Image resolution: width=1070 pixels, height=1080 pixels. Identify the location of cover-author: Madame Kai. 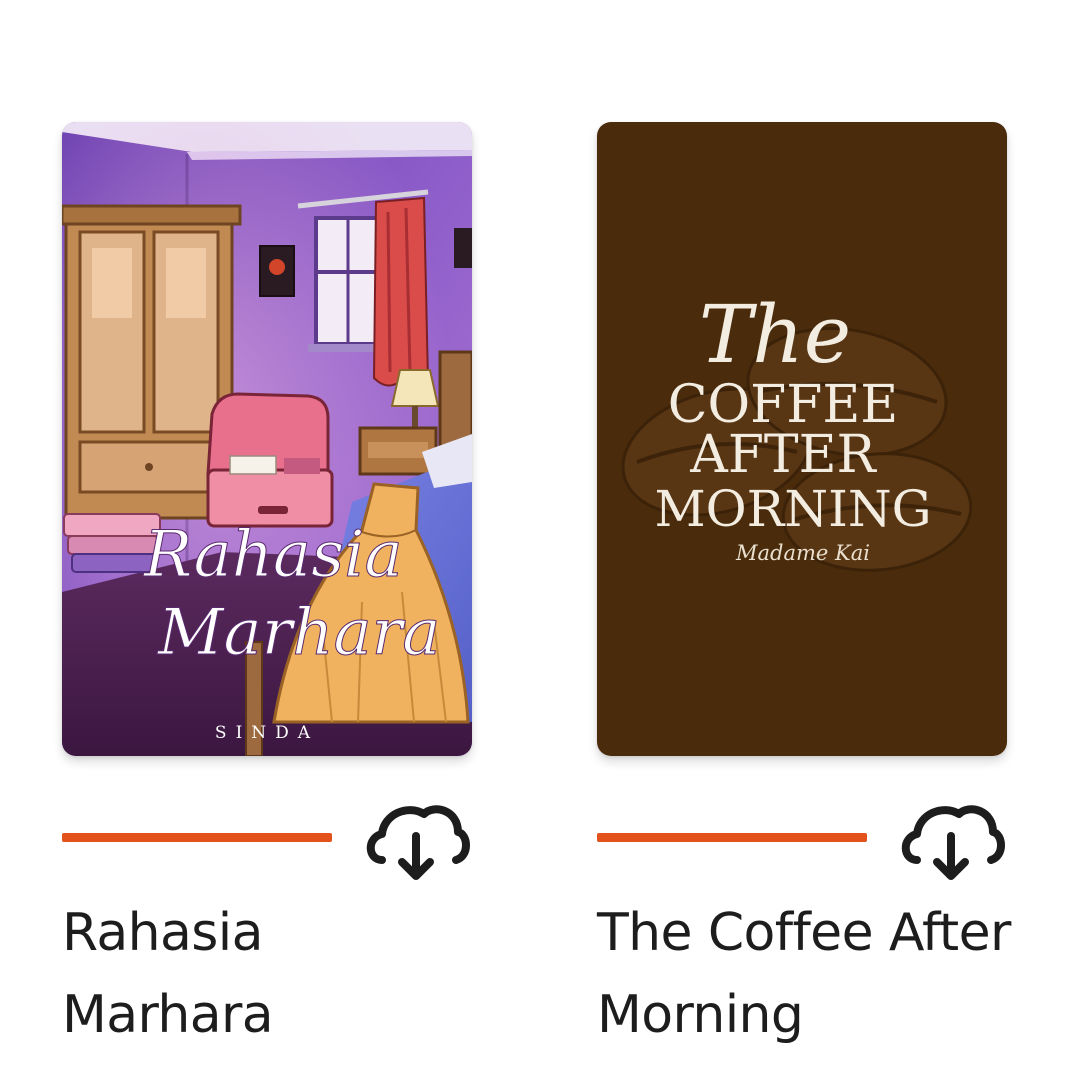
(802, 553).